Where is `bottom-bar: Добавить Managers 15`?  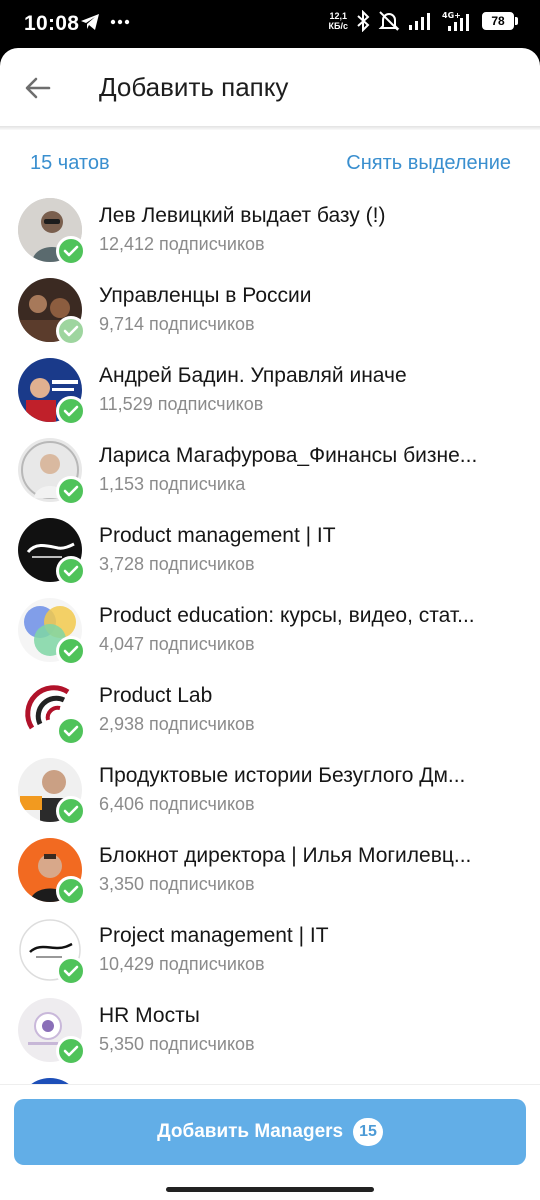
bottom-bar: Добавить Managers 15 is located at coordinates (270, 1142).